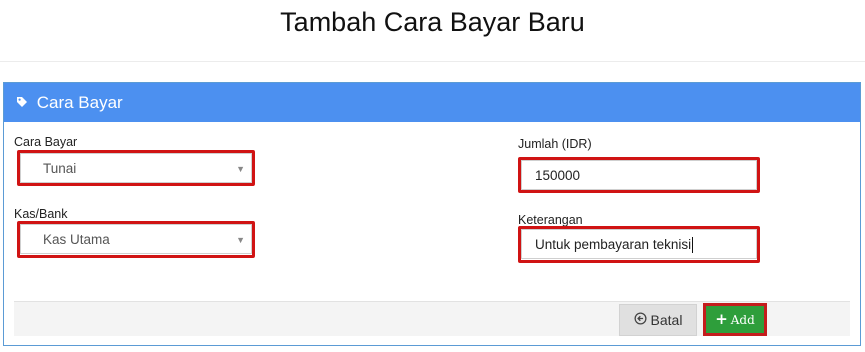 The width and height of the screenshot is (865, 352). Describe the element at coordinates (742, 320) in the screenshot. I see `add-label: Add` at that location.